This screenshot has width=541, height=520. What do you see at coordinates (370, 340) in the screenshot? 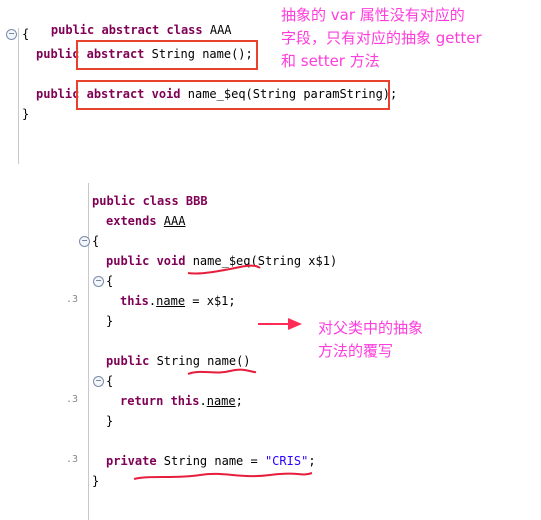
I see `annotation-bottom: 对父类中的抽象 方法的覆写` at bounding box center [370, 340].